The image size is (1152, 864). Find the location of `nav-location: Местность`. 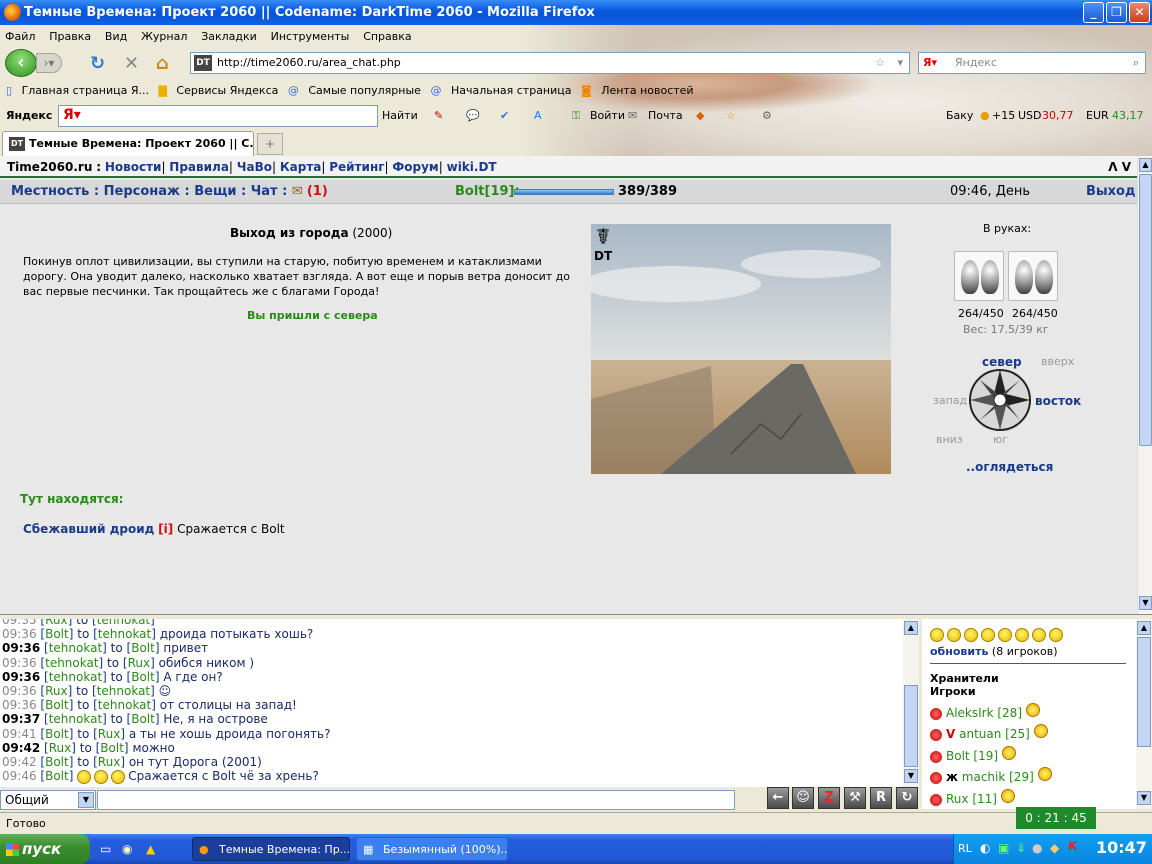

nav-location: Местность is located at coordinates (50, 191).